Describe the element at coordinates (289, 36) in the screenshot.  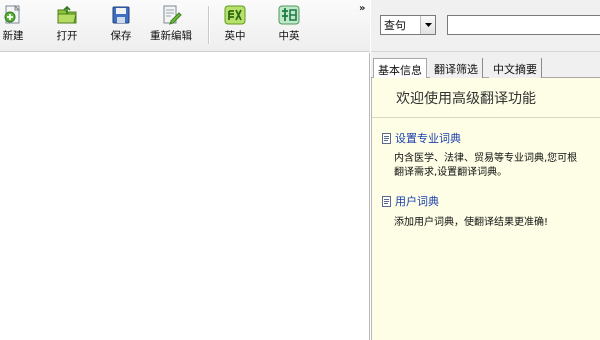
I see `zh-en-button-label: 中英` at that location.